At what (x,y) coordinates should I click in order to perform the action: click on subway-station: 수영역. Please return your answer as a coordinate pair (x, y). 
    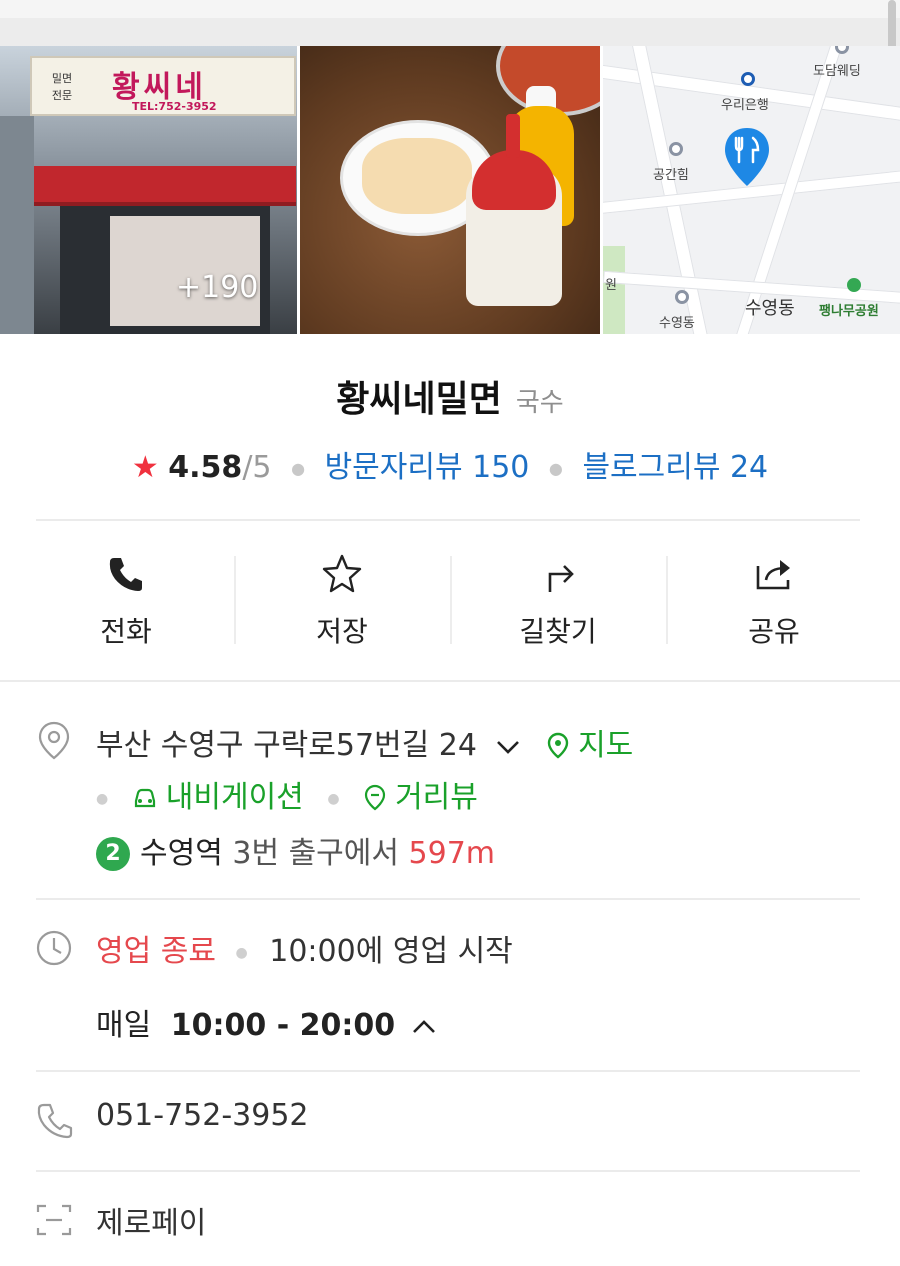
    Looking at the image, I should click on (181, 853).